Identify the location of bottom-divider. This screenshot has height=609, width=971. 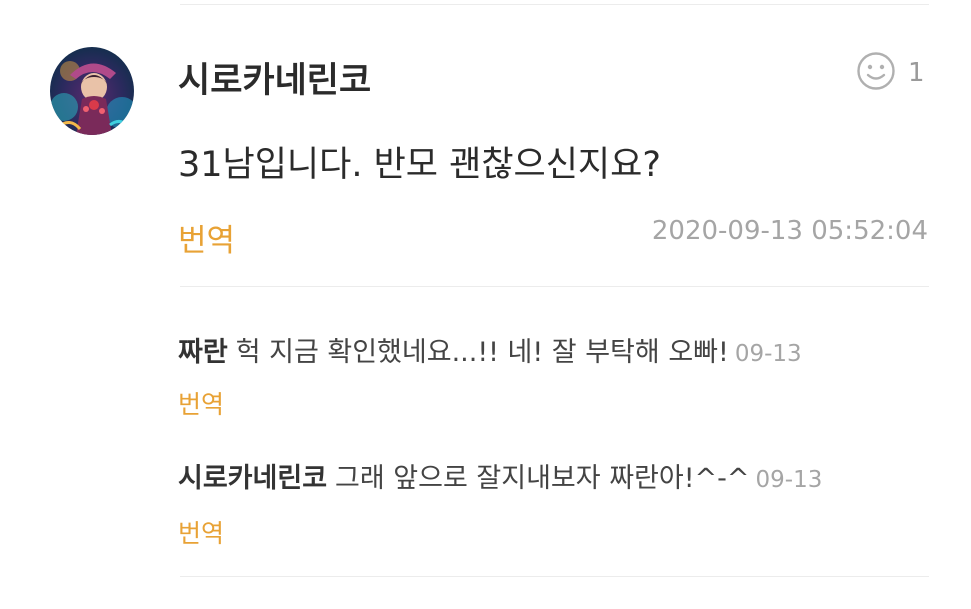
(554, 576).